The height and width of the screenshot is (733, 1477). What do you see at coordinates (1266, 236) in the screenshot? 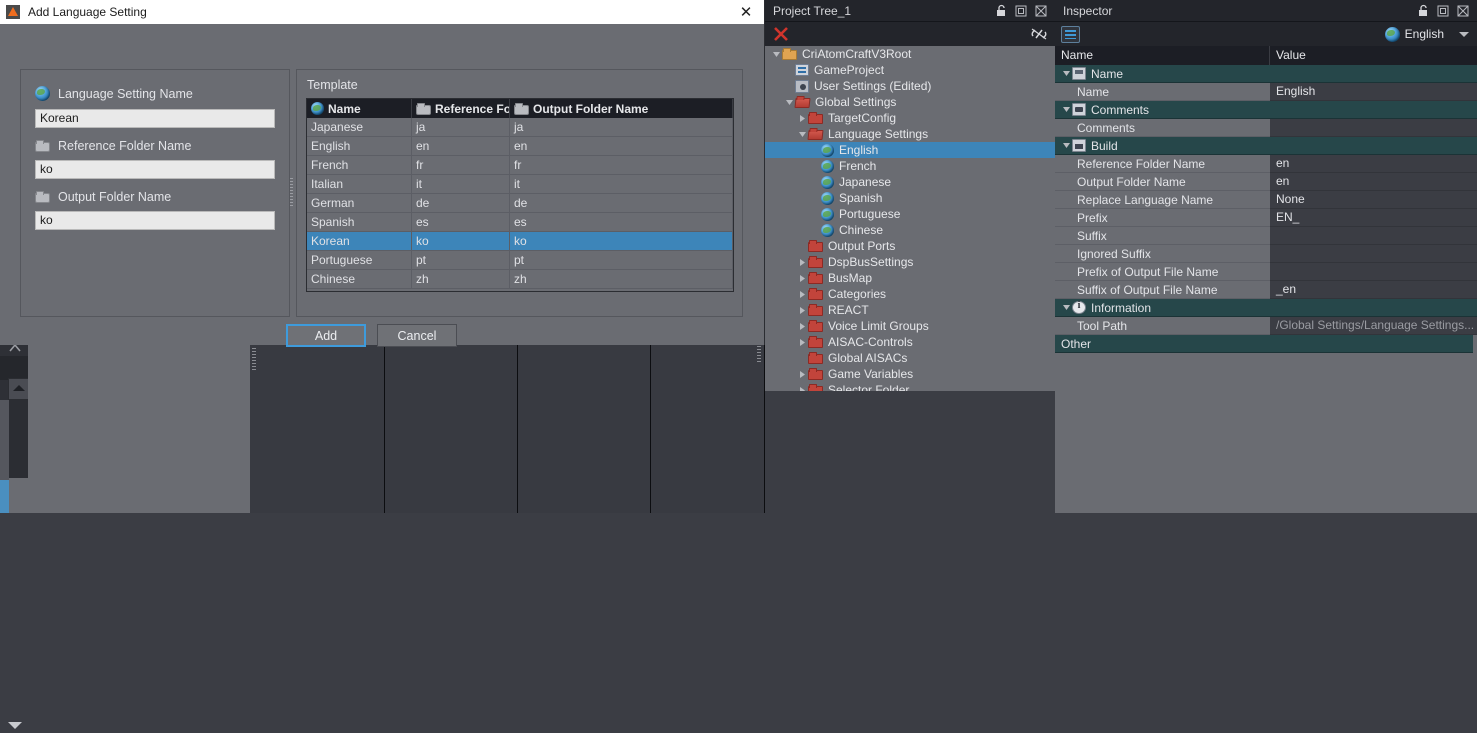
I see `property-row: Suffix` at bounding box center [1266, 236].